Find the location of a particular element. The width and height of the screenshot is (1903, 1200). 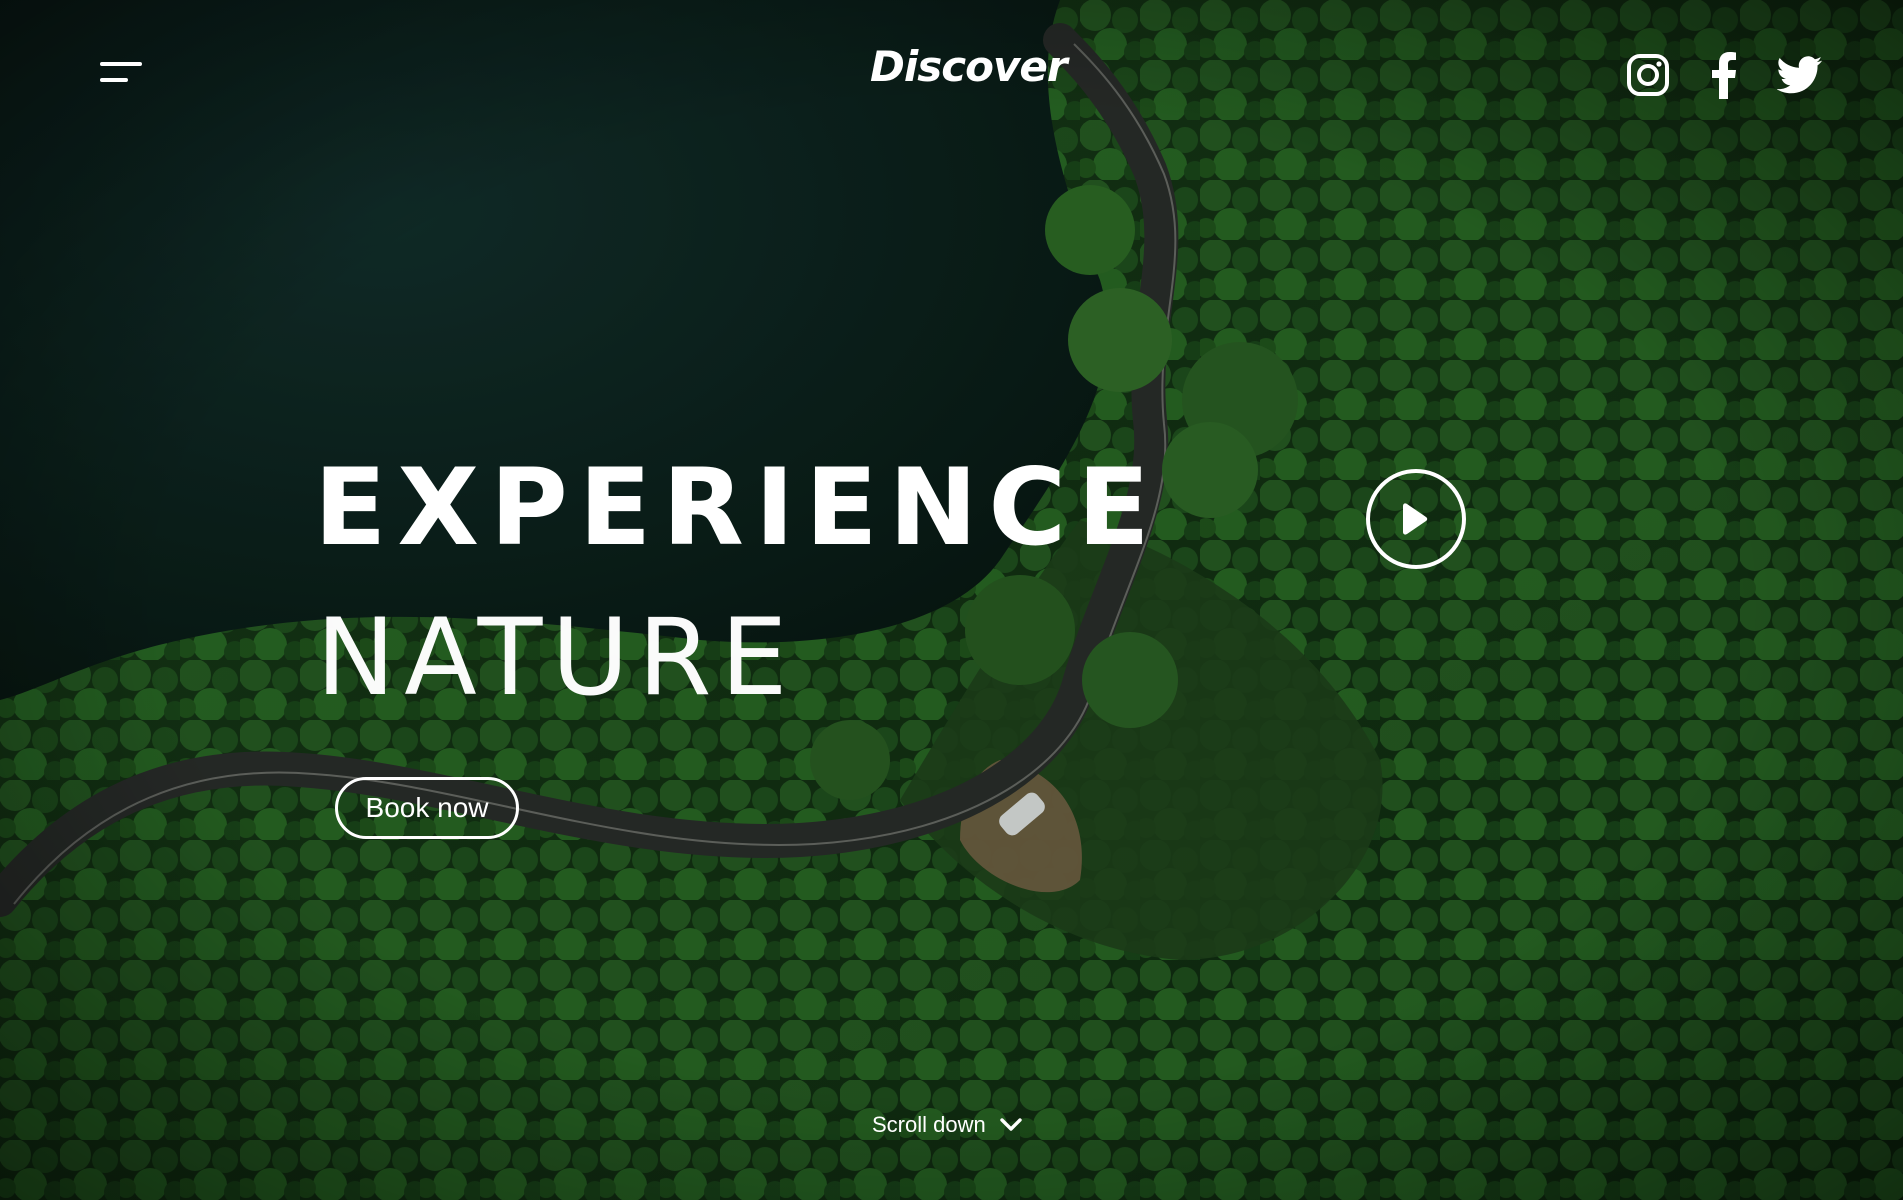

instagram-icon is located at coordinates (1648, 75).